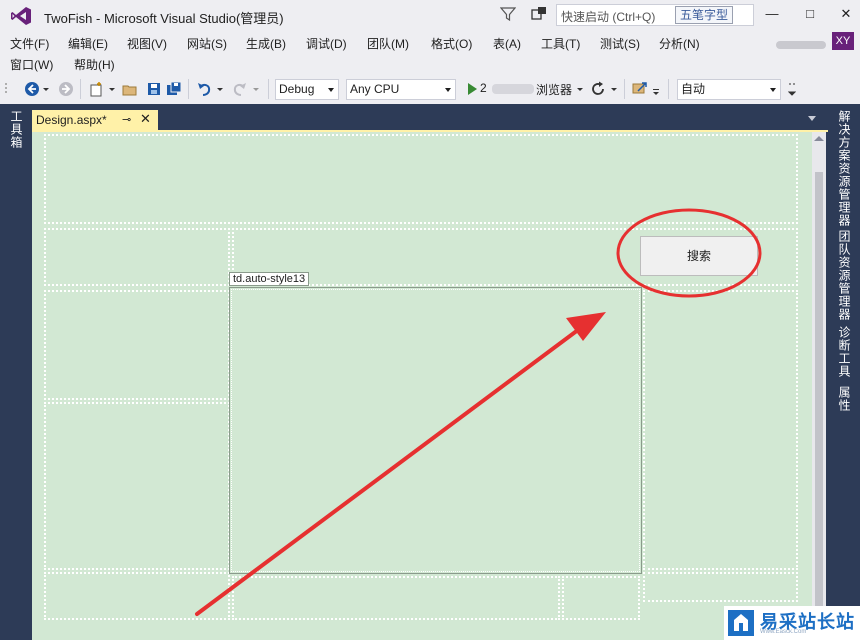 This screenshot has width=860, height=640. Describe the element at coordinates (46, 89) in the screenshot. I see `back-dropdown-icon` at that location.